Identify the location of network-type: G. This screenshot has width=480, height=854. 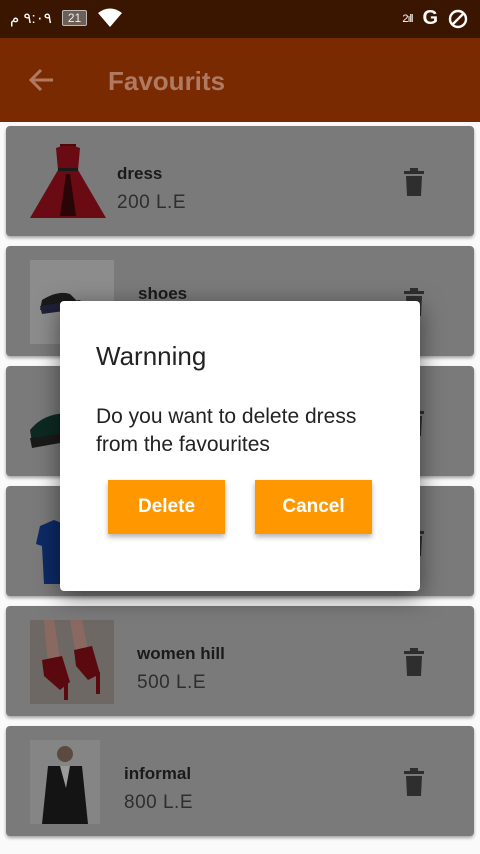
(430, 18).